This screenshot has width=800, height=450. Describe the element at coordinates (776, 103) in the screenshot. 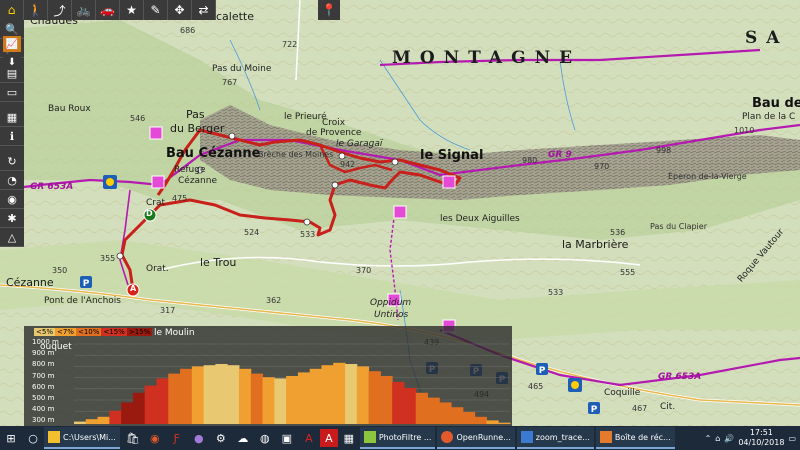

I see `map-label-bau-des: Bau des` at that location.